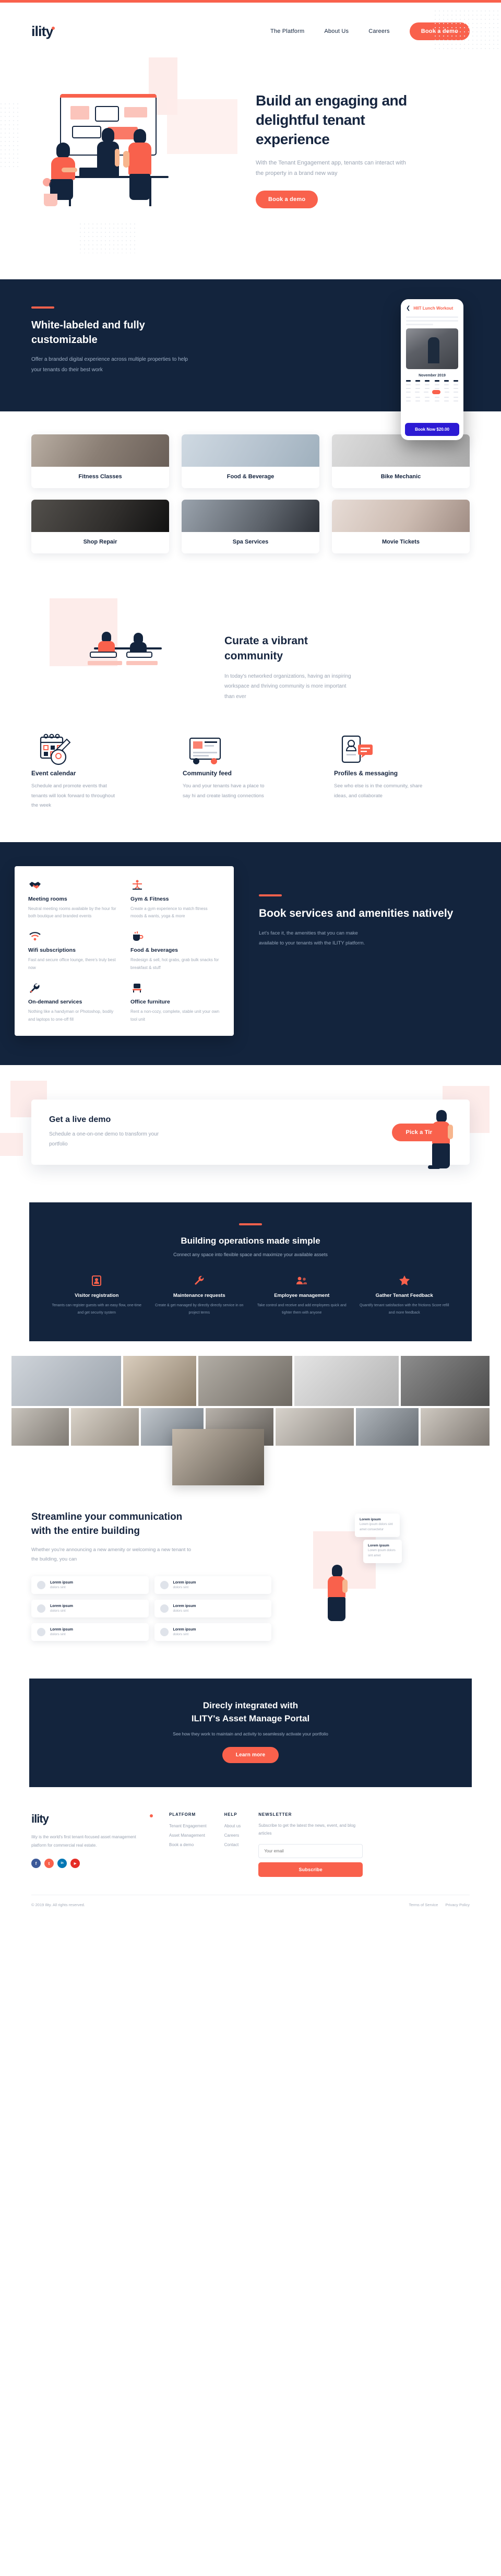  I want to click on logo-dot-icon, so click(53, 28).